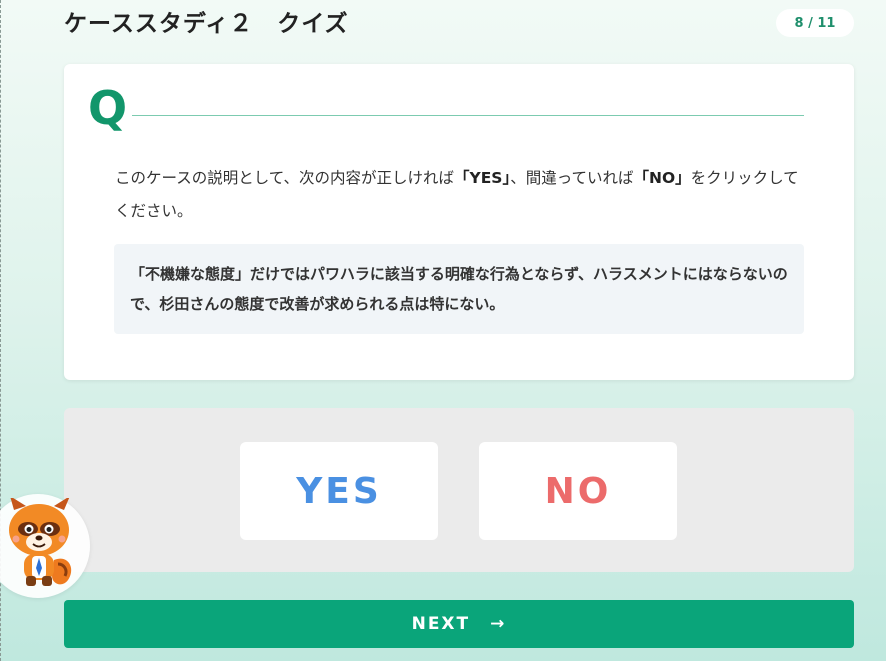 Image resolution: width=886 pixels, height=661 pixels. Describe the element at coordinates (339, 491) in the screenshot. I see `yes-button: YES` at that location.